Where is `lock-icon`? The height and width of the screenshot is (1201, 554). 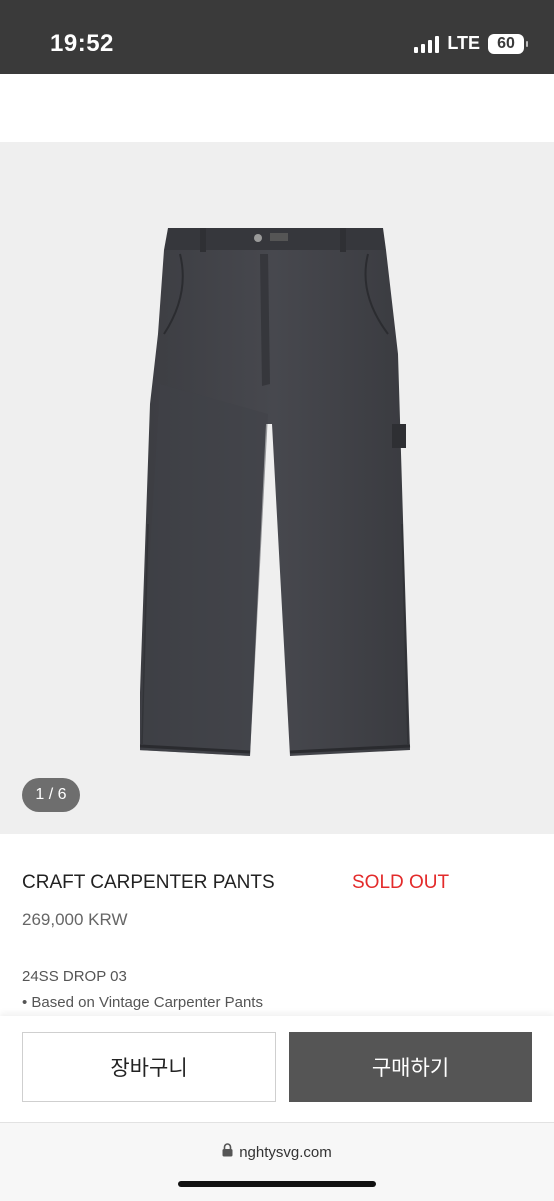 lock-icon is located at coordinates (227, 1152).